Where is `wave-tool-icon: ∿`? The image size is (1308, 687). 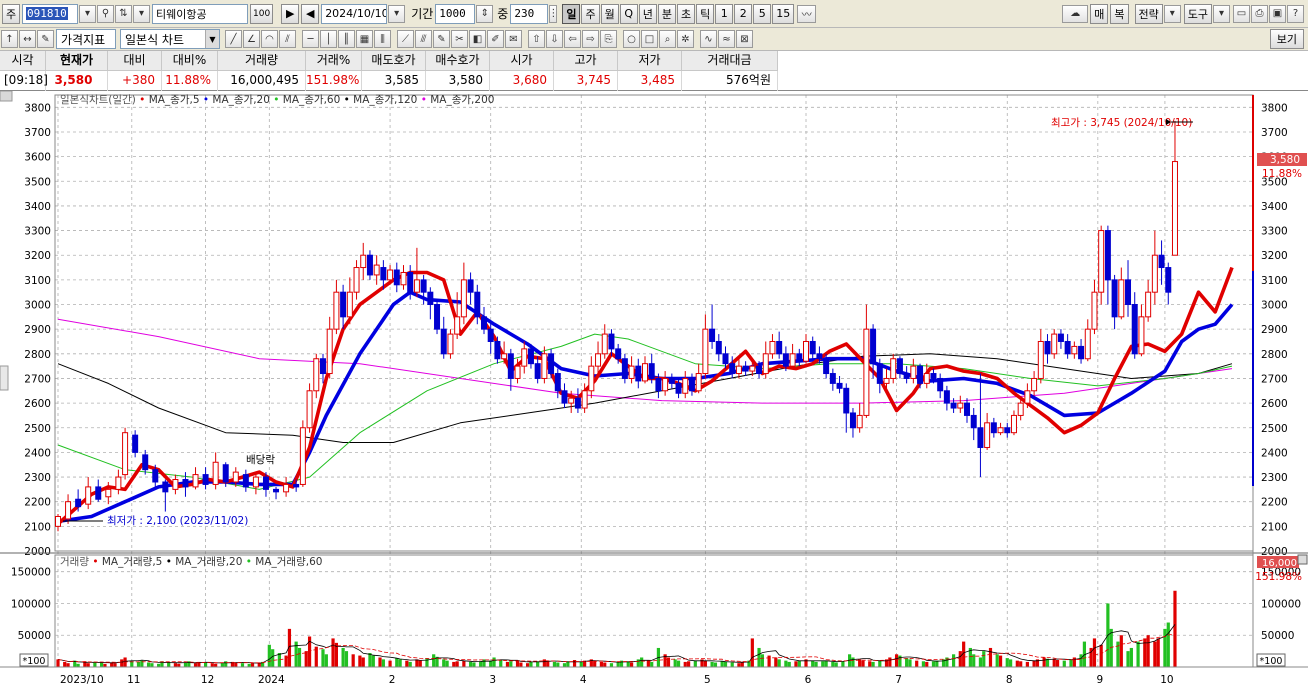
wave-tool-icon: ∿ is located at coordinates (708, 39).